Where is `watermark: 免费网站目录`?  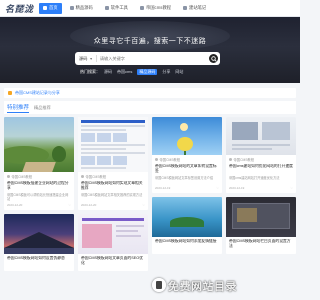
watermark: 免费网站目录 is located at coordinates (225, 285).